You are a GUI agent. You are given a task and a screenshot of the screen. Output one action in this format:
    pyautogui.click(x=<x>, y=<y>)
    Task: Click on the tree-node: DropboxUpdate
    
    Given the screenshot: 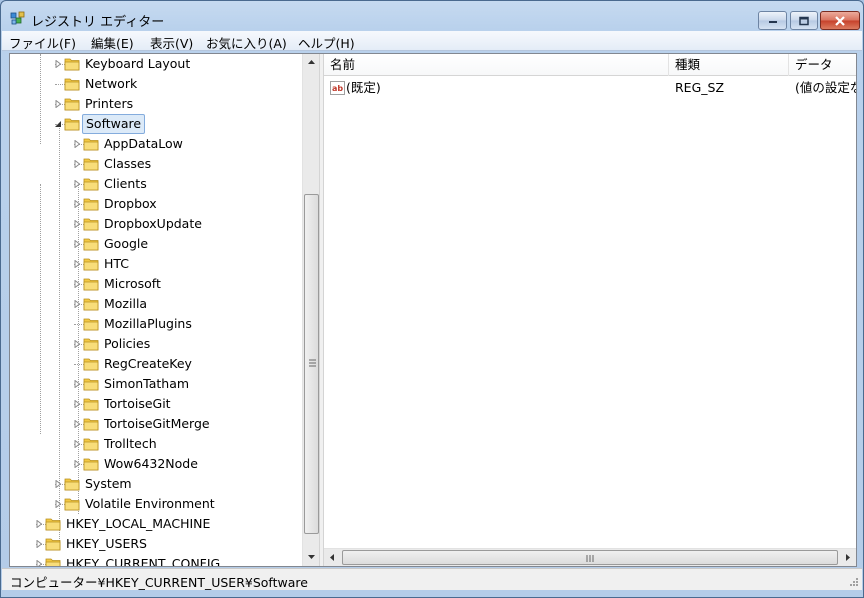 What is the action you would take?
    pyautogui.click(x=155, y=224)
    